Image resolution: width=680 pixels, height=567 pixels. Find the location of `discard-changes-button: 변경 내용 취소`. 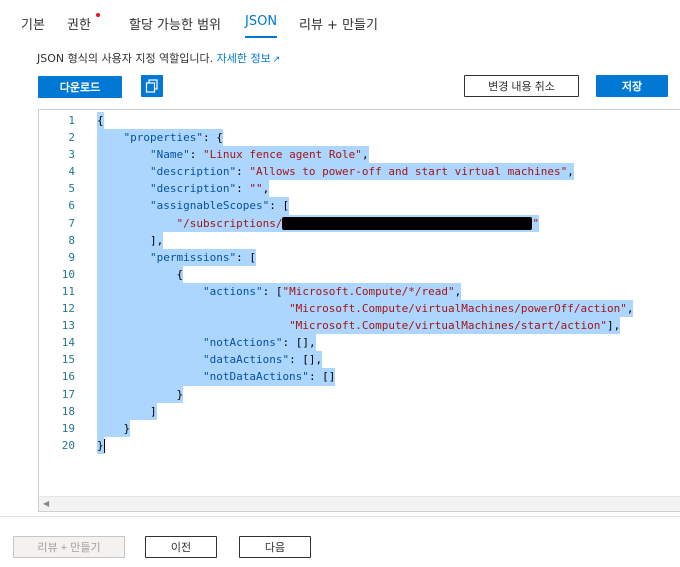

discard-changes-button: 변경 내용 취소 is located at coordinates (521, 86).